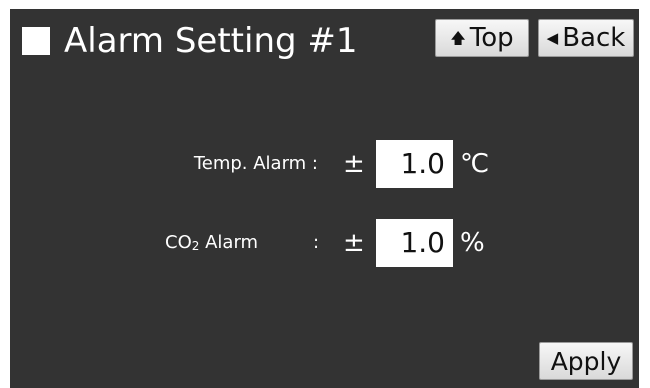  What do you see at coordinates (255, 163) in the screenshot?
I see `temp-alarm-label: Temp. Alarm :` at bounding box center [255, 163].